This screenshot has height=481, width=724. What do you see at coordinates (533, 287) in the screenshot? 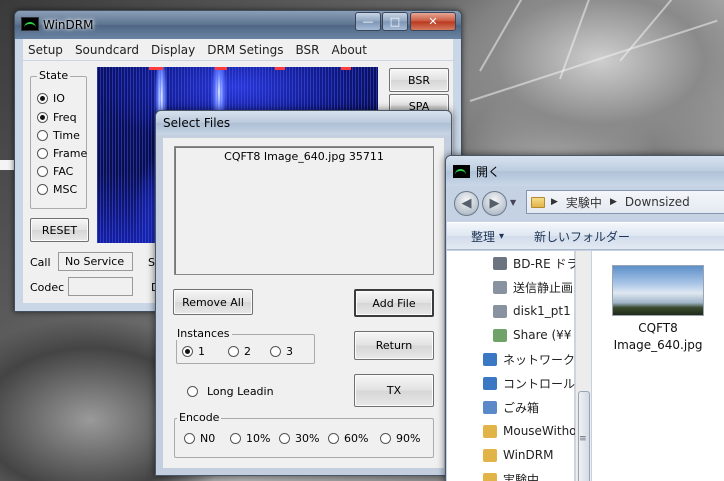
I see `nav-item: 送信静止画` at bounding box center [533, 287].